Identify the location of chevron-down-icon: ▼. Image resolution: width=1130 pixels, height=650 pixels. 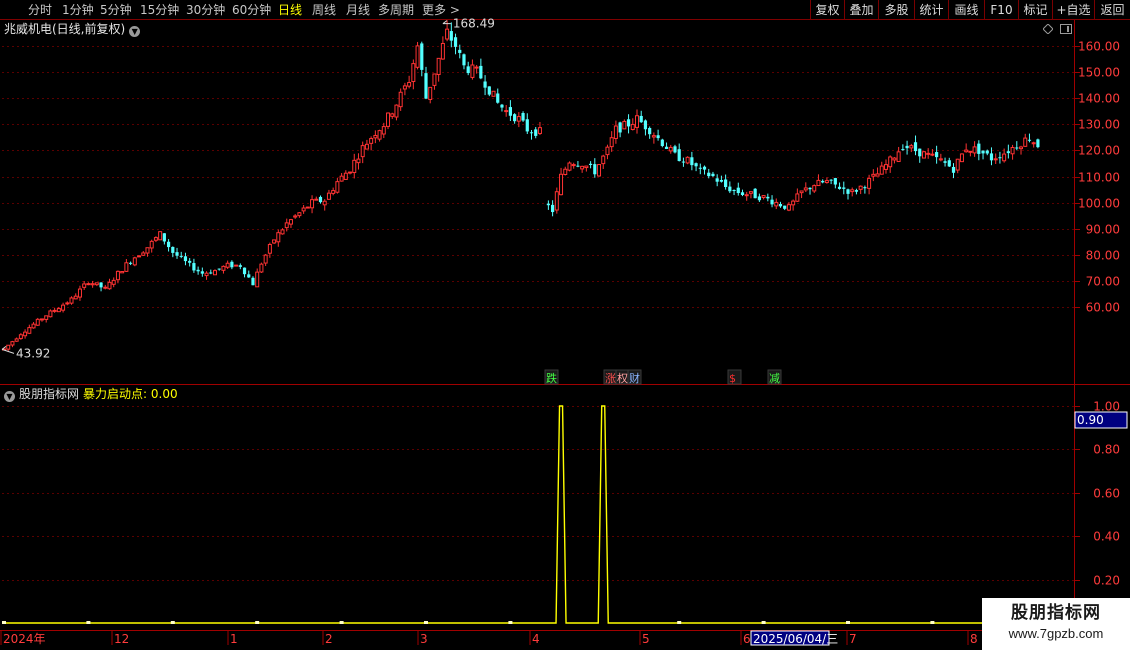
(9, 396).